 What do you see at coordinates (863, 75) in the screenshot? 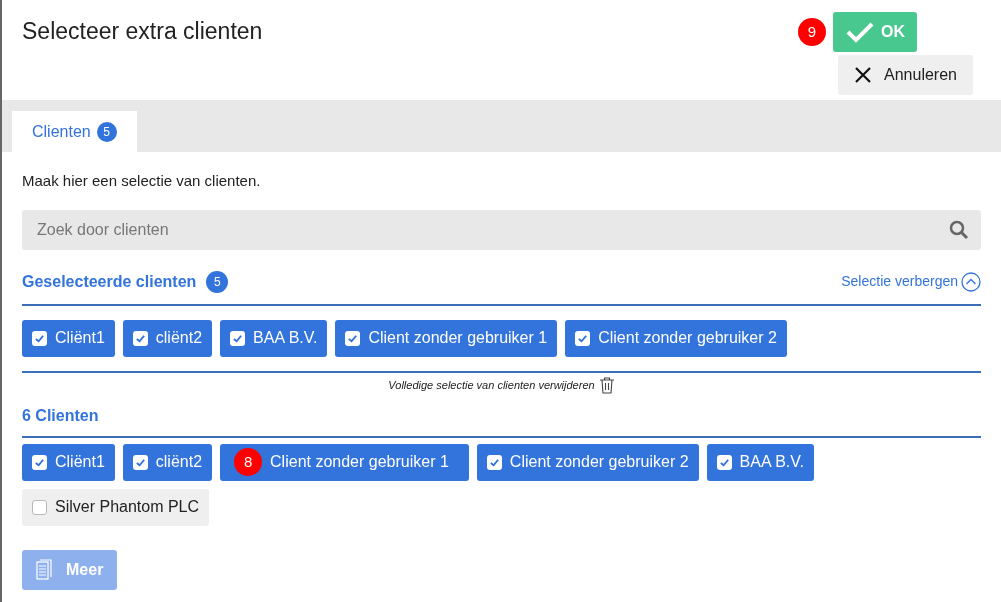
I see `close-icon` at bounding box center [863, 75].